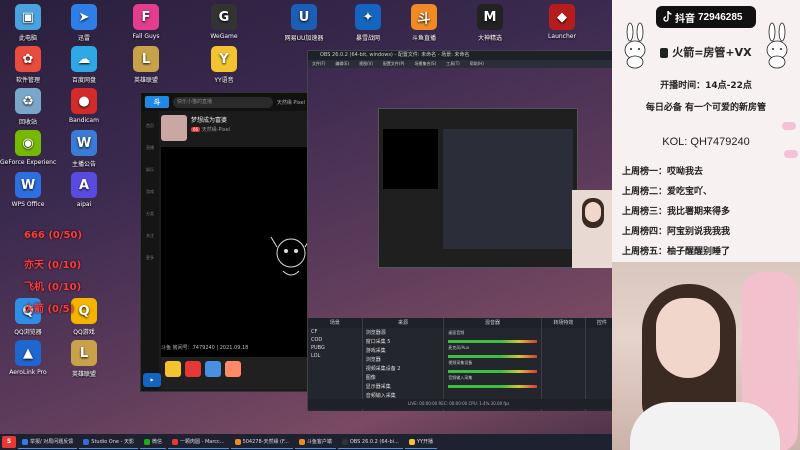 Image resolution: width=800 pixels, height=450 pixels. I want to click on desktop-shortcut: M 大神精选, so click(490, 23).